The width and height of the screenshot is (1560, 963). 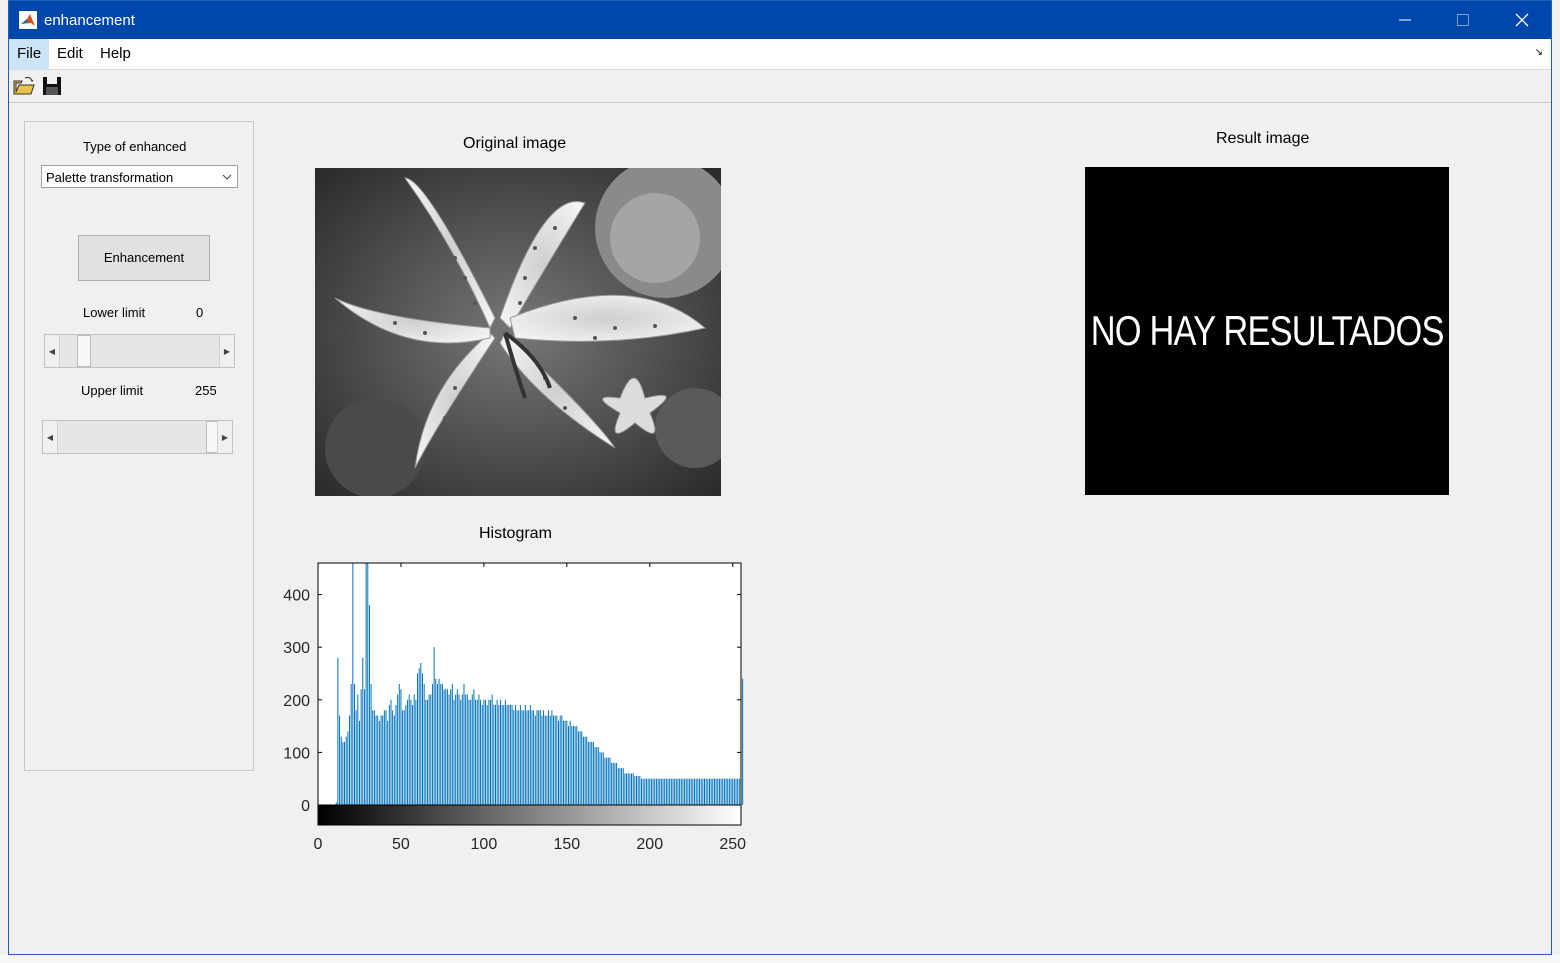 I want to click on x-tick-label: 150, so click(x=566, y=844).